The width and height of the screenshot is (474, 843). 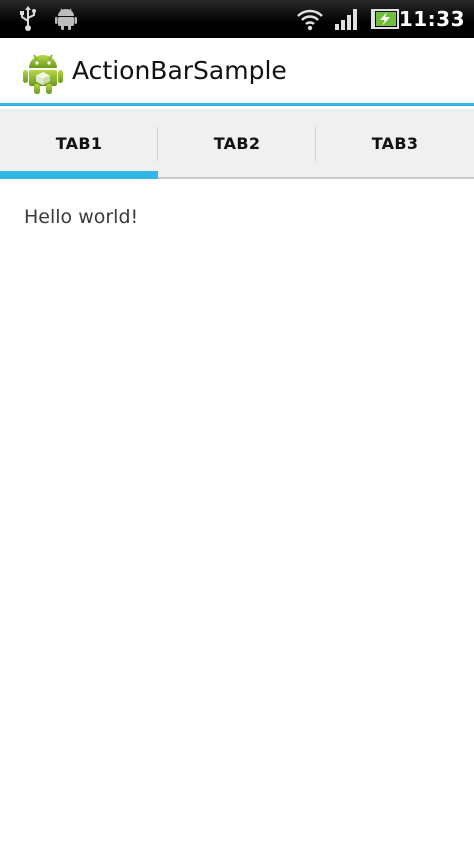 What do you see at coordinates (66, 20) in the screenshot?
I see `android-notification-icon` at bounding box center [66, 20].